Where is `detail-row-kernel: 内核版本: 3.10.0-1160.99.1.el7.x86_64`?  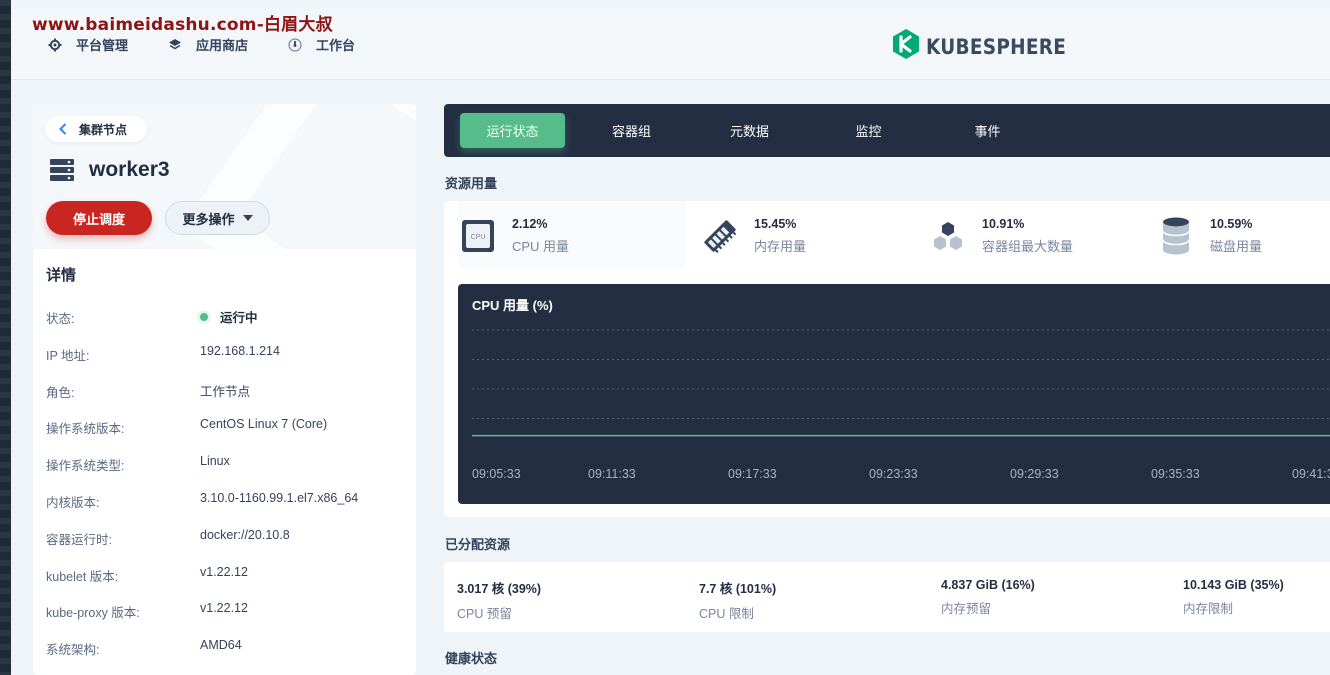
detail-row-kernel: 内核版本: 3.10.0-1160.99.1.el7.x86_64 is located at coordinates (226, 499).